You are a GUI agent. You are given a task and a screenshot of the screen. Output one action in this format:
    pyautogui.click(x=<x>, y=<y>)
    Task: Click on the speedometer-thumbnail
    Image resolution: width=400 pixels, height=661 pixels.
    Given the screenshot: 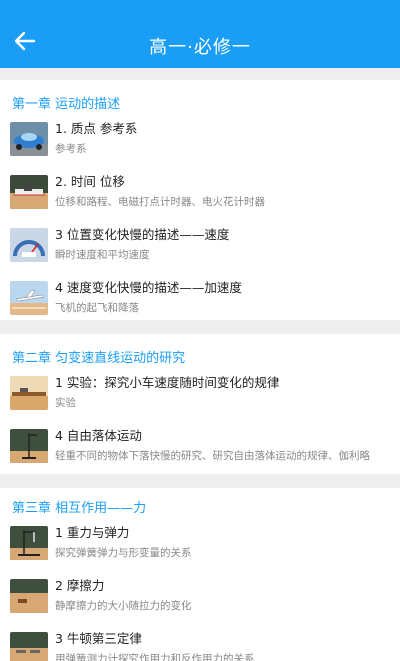 What is the action you would take?
    pyautogui.click(x=29, y=245)
    